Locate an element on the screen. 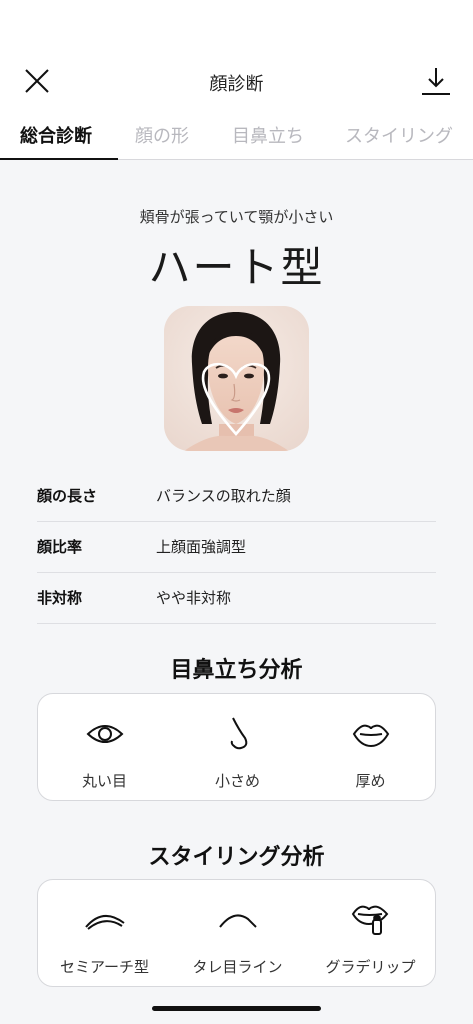 The image size is (473, 1024). feature-lips: 厚め is located at coordinates (370, 748).